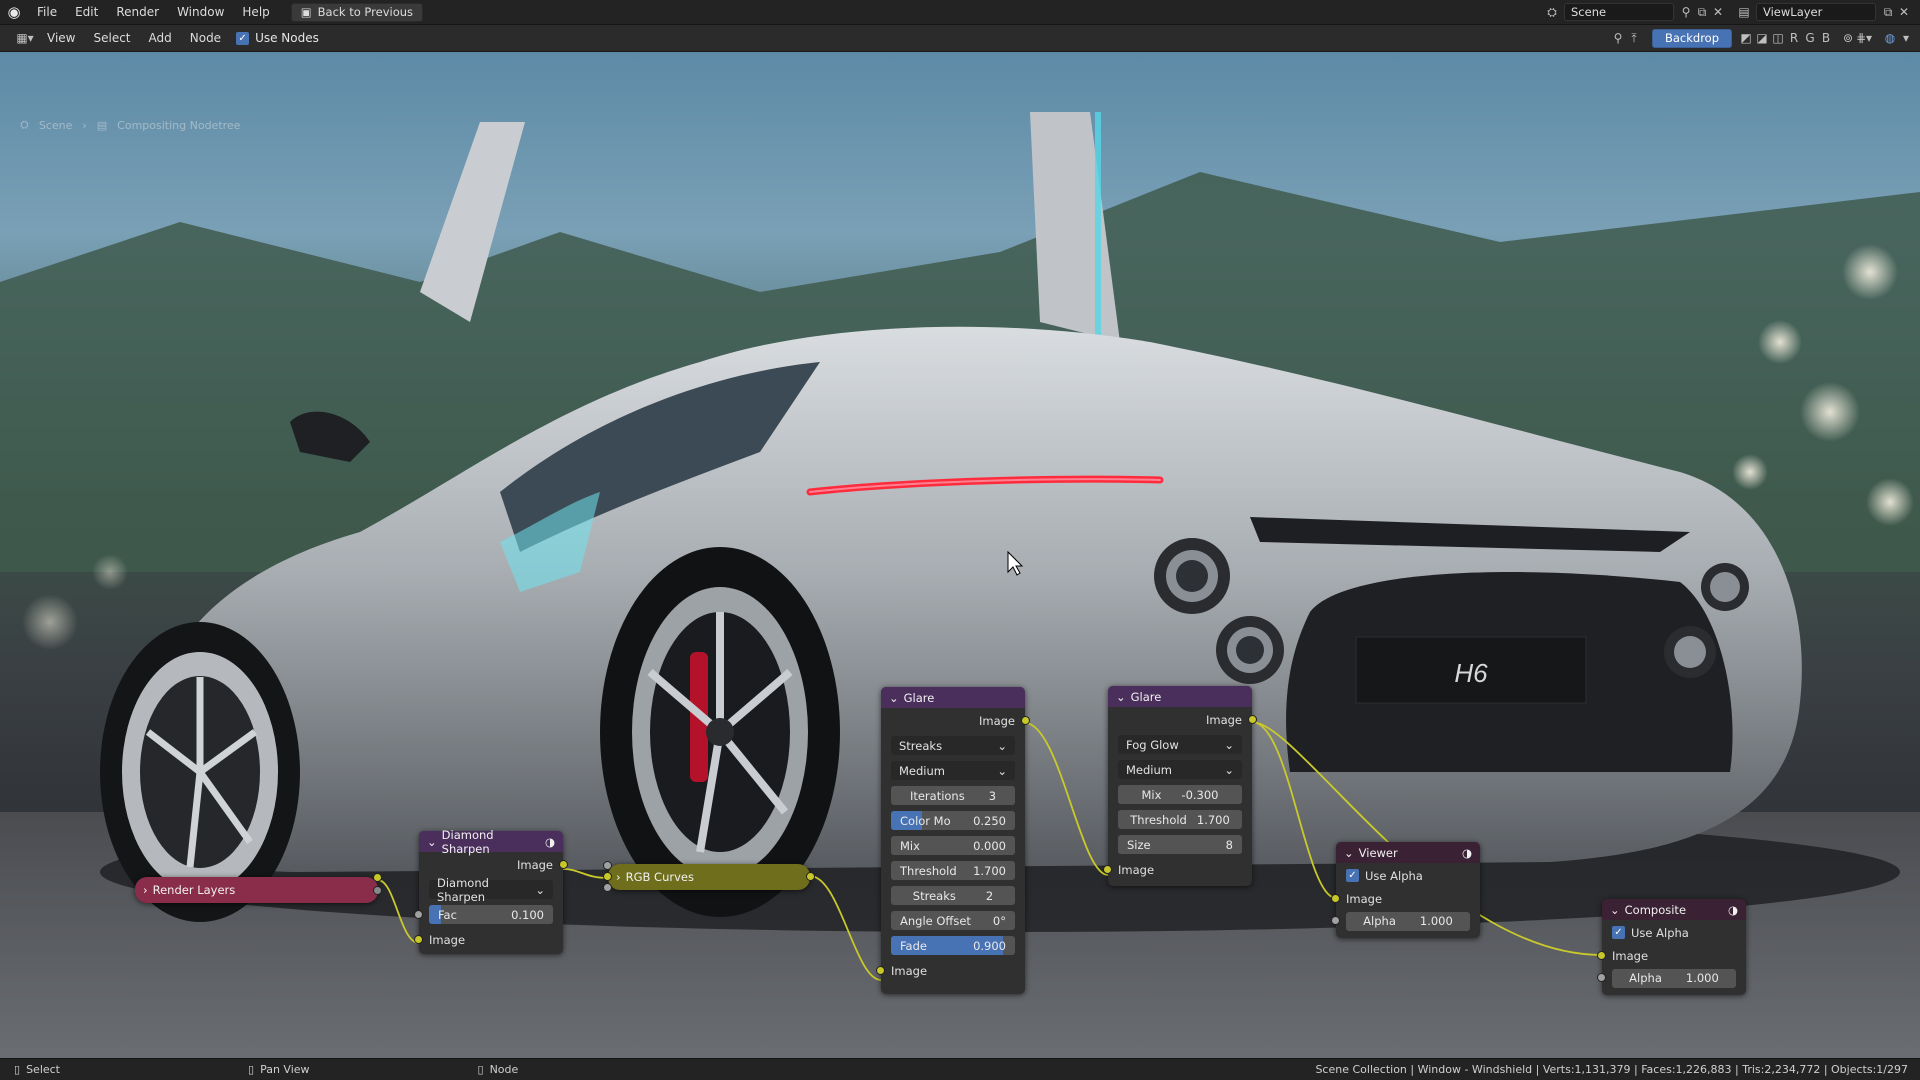  What do you see at coordinates (953, 845) in the screenshot?
I see `mix-field: Mix 0.000` at bounding box center [953, 845].